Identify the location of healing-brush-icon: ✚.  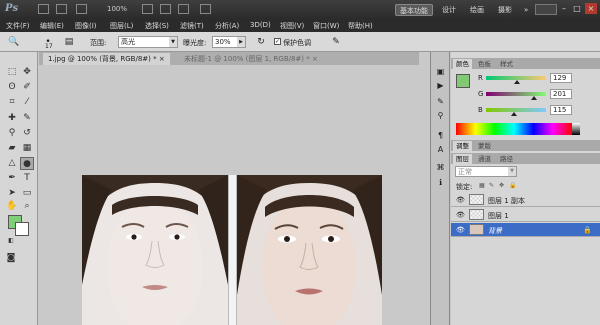
(12, 118).